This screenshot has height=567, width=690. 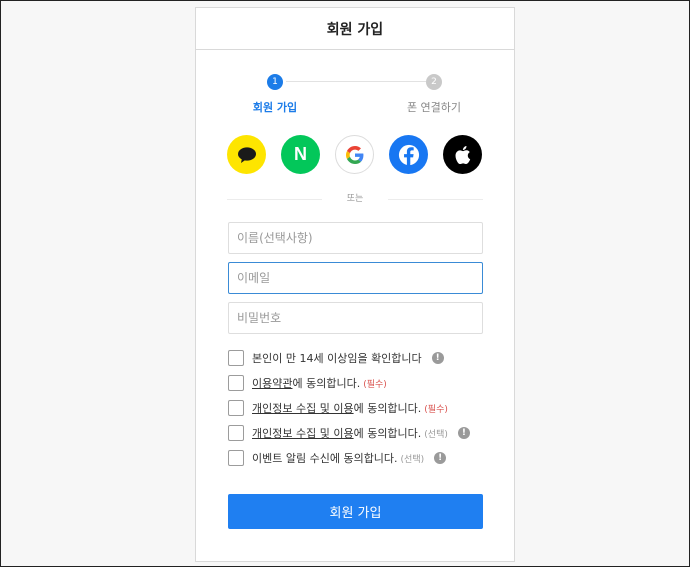 I want to click on apple-login-button, so click(x=462, y=154).